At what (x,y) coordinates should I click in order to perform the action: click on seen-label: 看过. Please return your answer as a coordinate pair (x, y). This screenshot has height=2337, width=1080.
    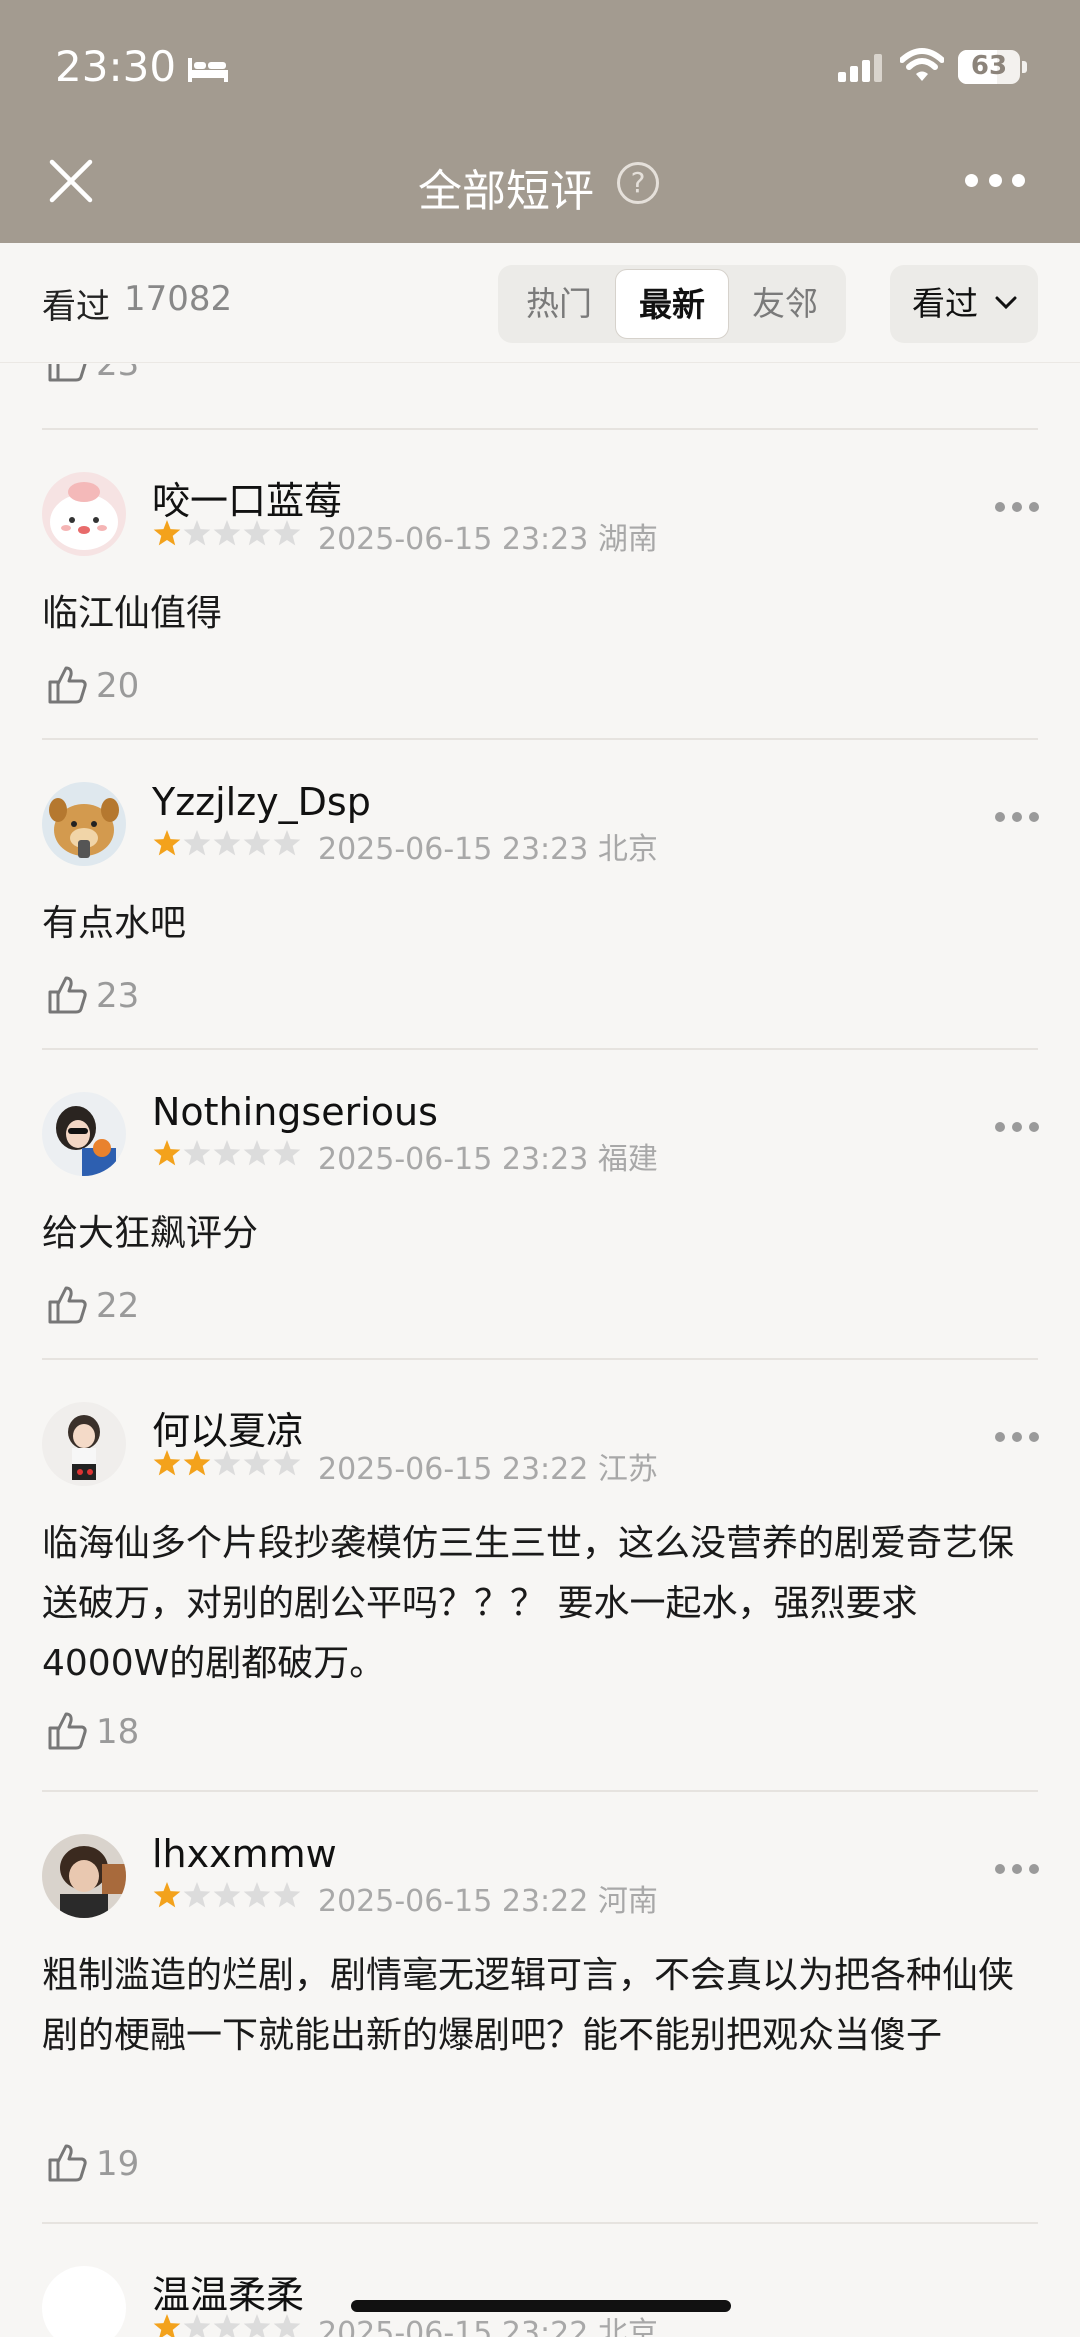
    Looking at the image, I should click on (76, 307).